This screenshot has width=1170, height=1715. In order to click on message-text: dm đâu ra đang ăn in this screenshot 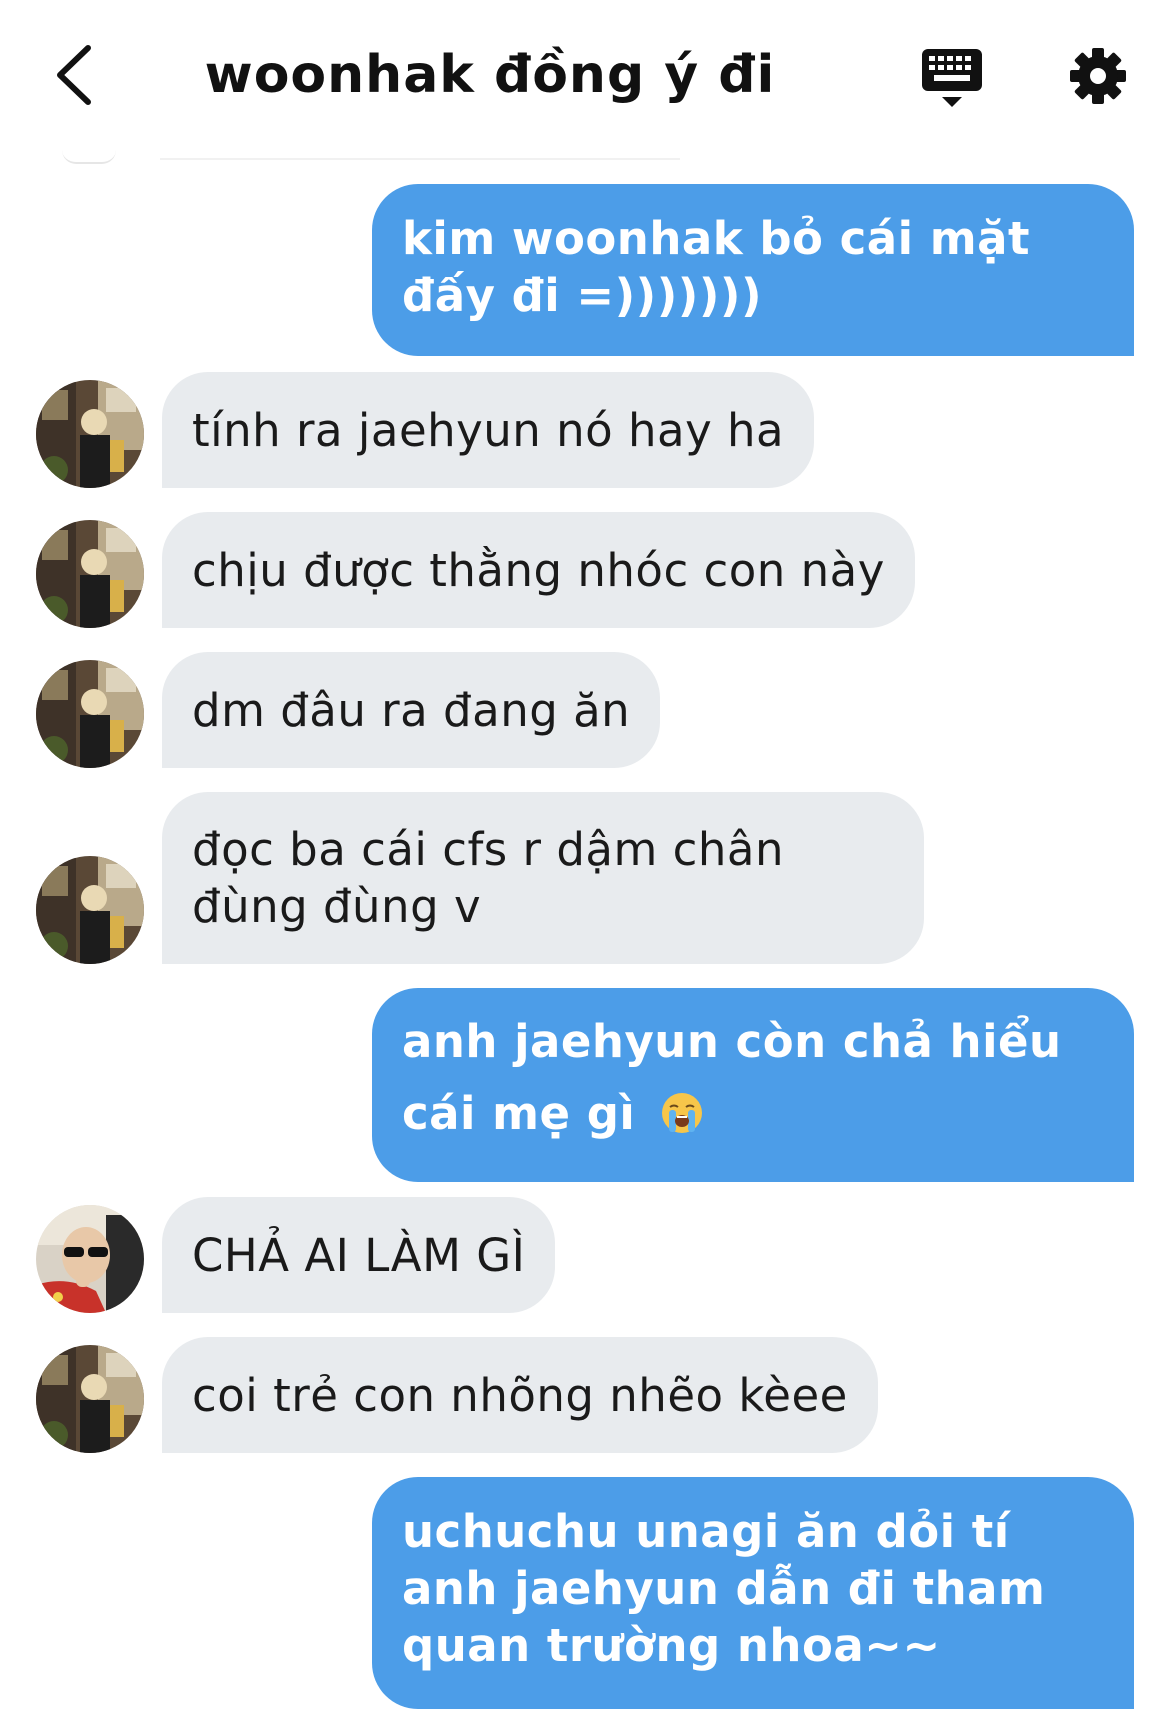, I will do `click(411, 710)`.